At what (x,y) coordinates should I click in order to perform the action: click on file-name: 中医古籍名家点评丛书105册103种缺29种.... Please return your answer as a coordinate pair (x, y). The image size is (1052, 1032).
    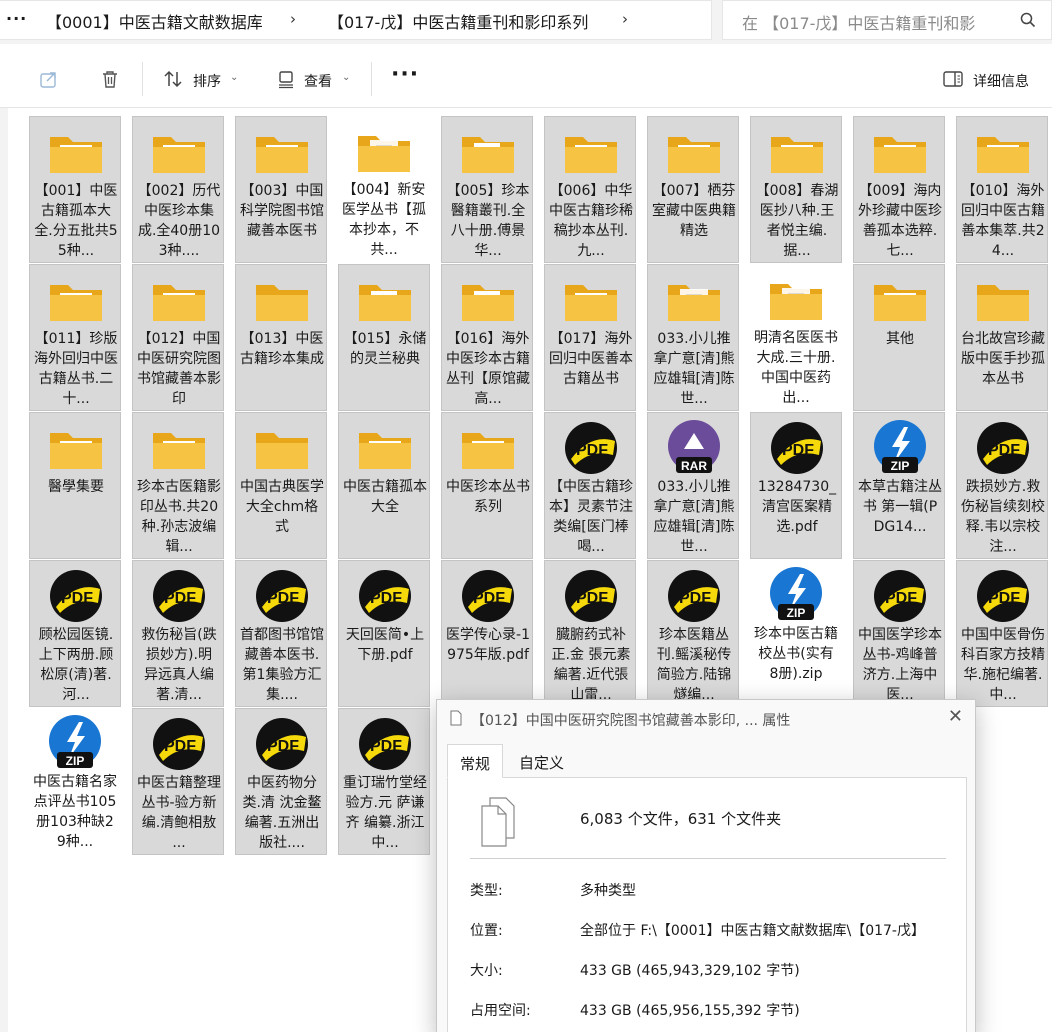
    Looking at the image, I should click on (75, 812).